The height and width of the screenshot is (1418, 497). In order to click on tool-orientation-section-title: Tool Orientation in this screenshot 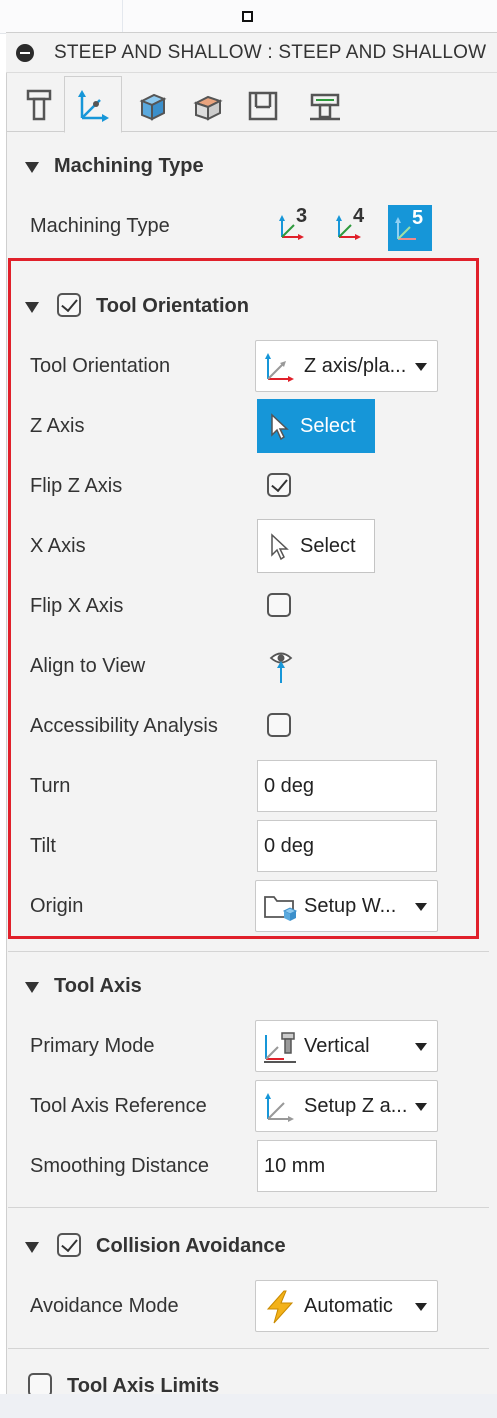, I will do `click(172, 306)`.